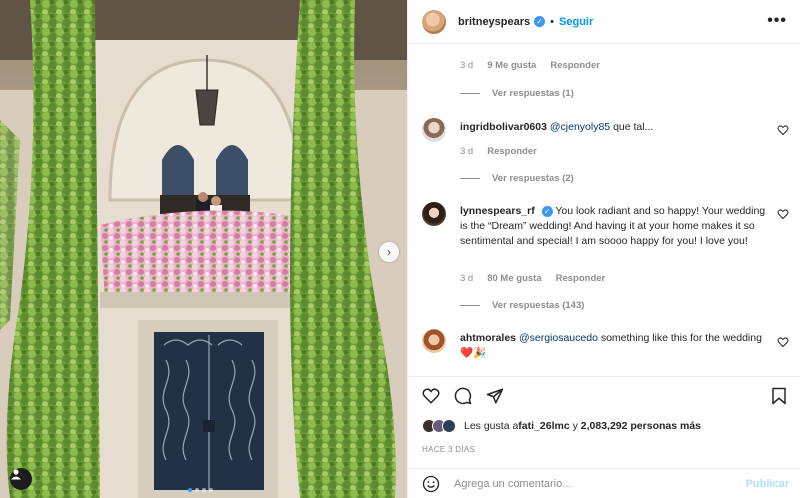 Image resolution: width=800 pixels, height=498 pixels. I want to click on publish-button: Publicar, so click(767, 484).